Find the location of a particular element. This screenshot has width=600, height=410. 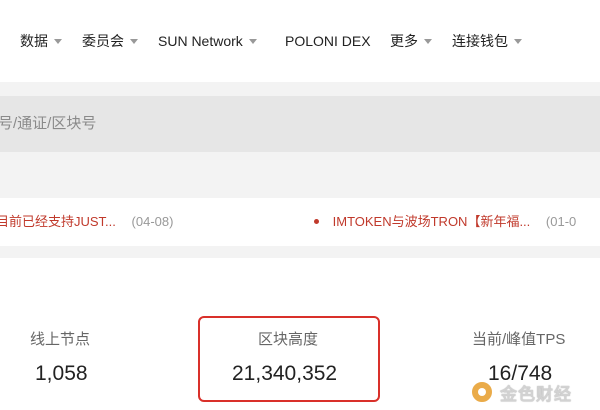

stat-label-online-nodes: 线上节点 is located at coordinates (60, 339).